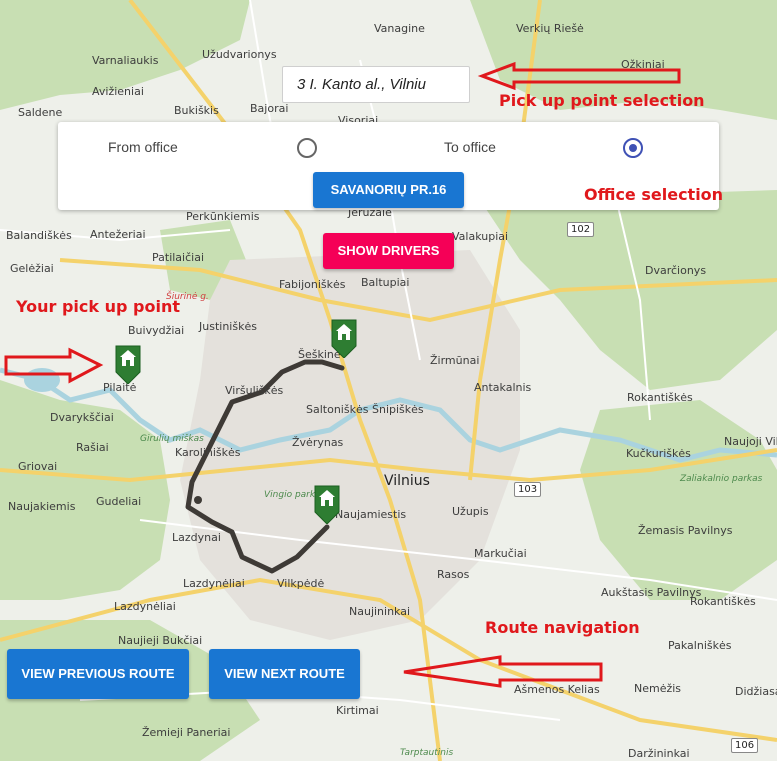 This screenshot has height=761, width=777. I want to click on city-label: Vilnius, so click(407, 481).